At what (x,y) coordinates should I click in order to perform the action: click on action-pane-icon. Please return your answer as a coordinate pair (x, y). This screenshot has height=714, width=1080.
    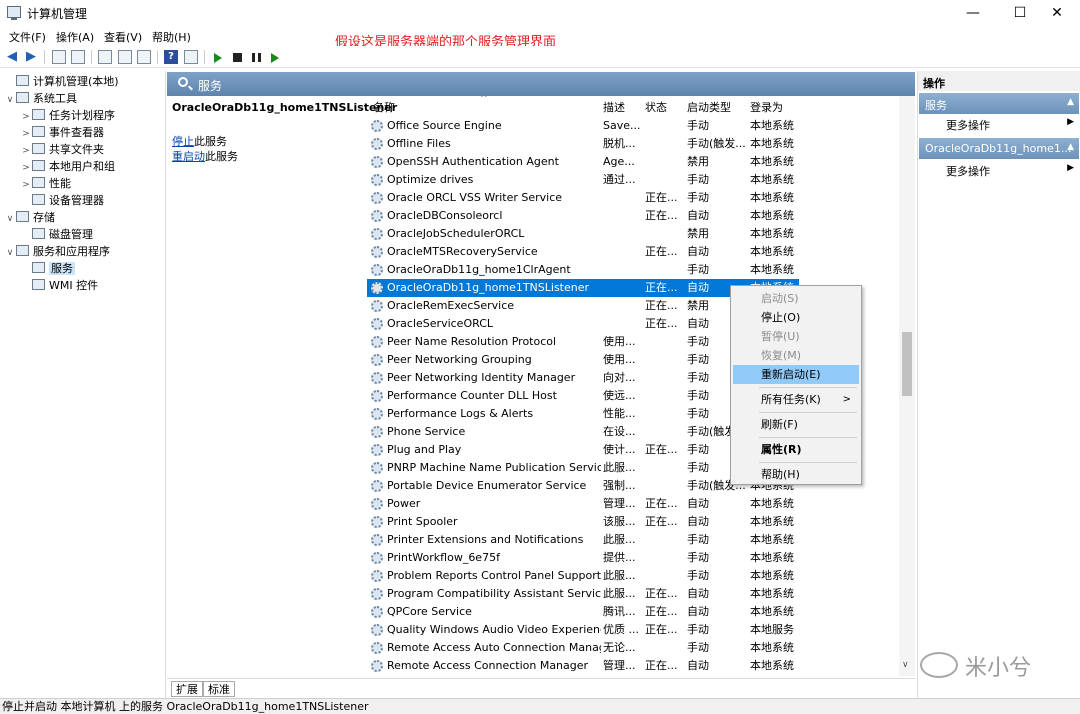
    Looking at the image, I should click on (191, 57).